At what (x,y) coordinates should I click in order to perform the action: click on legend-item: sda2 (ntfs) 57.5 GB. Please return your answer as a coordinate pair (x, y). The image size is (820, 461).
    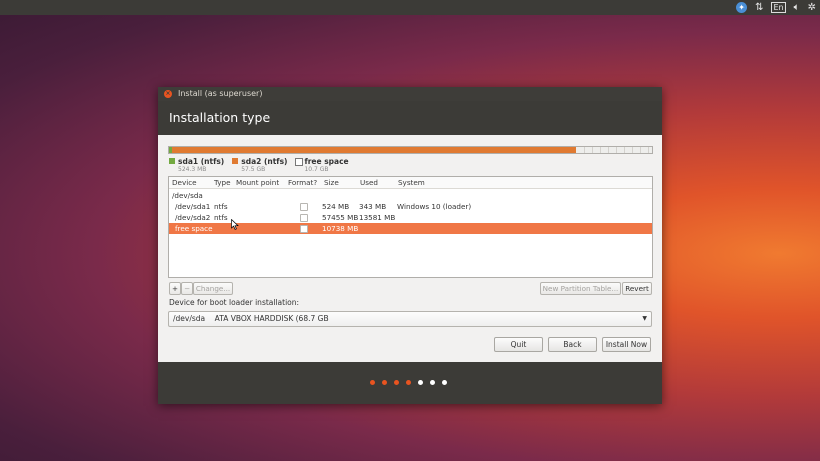
    Looking at the image, I should click on (259, 165).